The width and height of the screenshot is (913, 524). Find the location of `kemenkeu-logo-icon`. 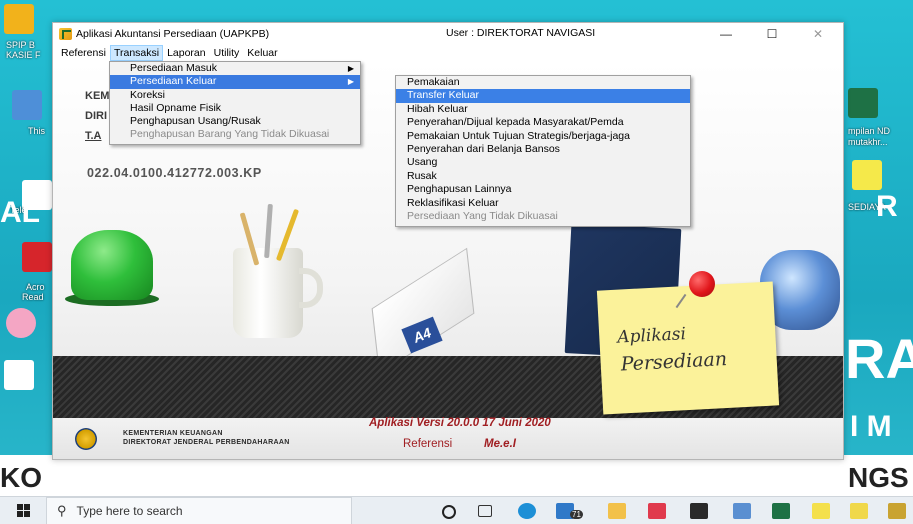

kemenkeu-logo-icon is located at coordinates (86, 439).